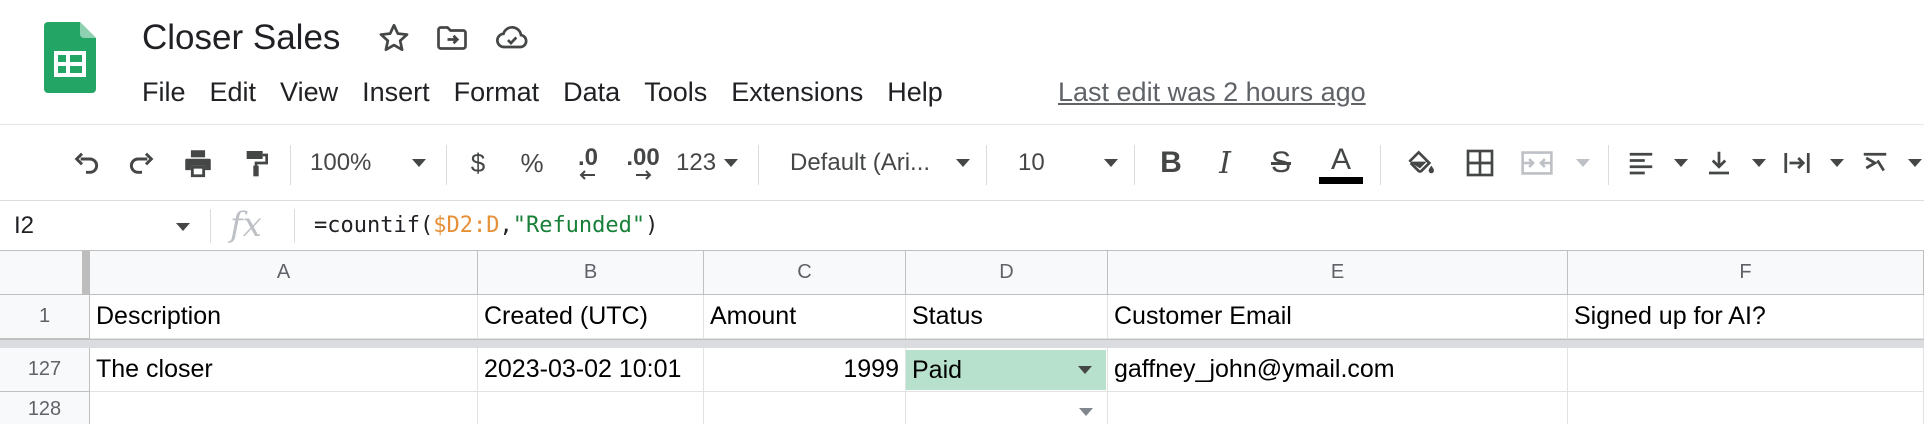 Image resolution: width=1924 pixels, height=424 pixels. I want to click on column-header-a: A, so click(284, 273).